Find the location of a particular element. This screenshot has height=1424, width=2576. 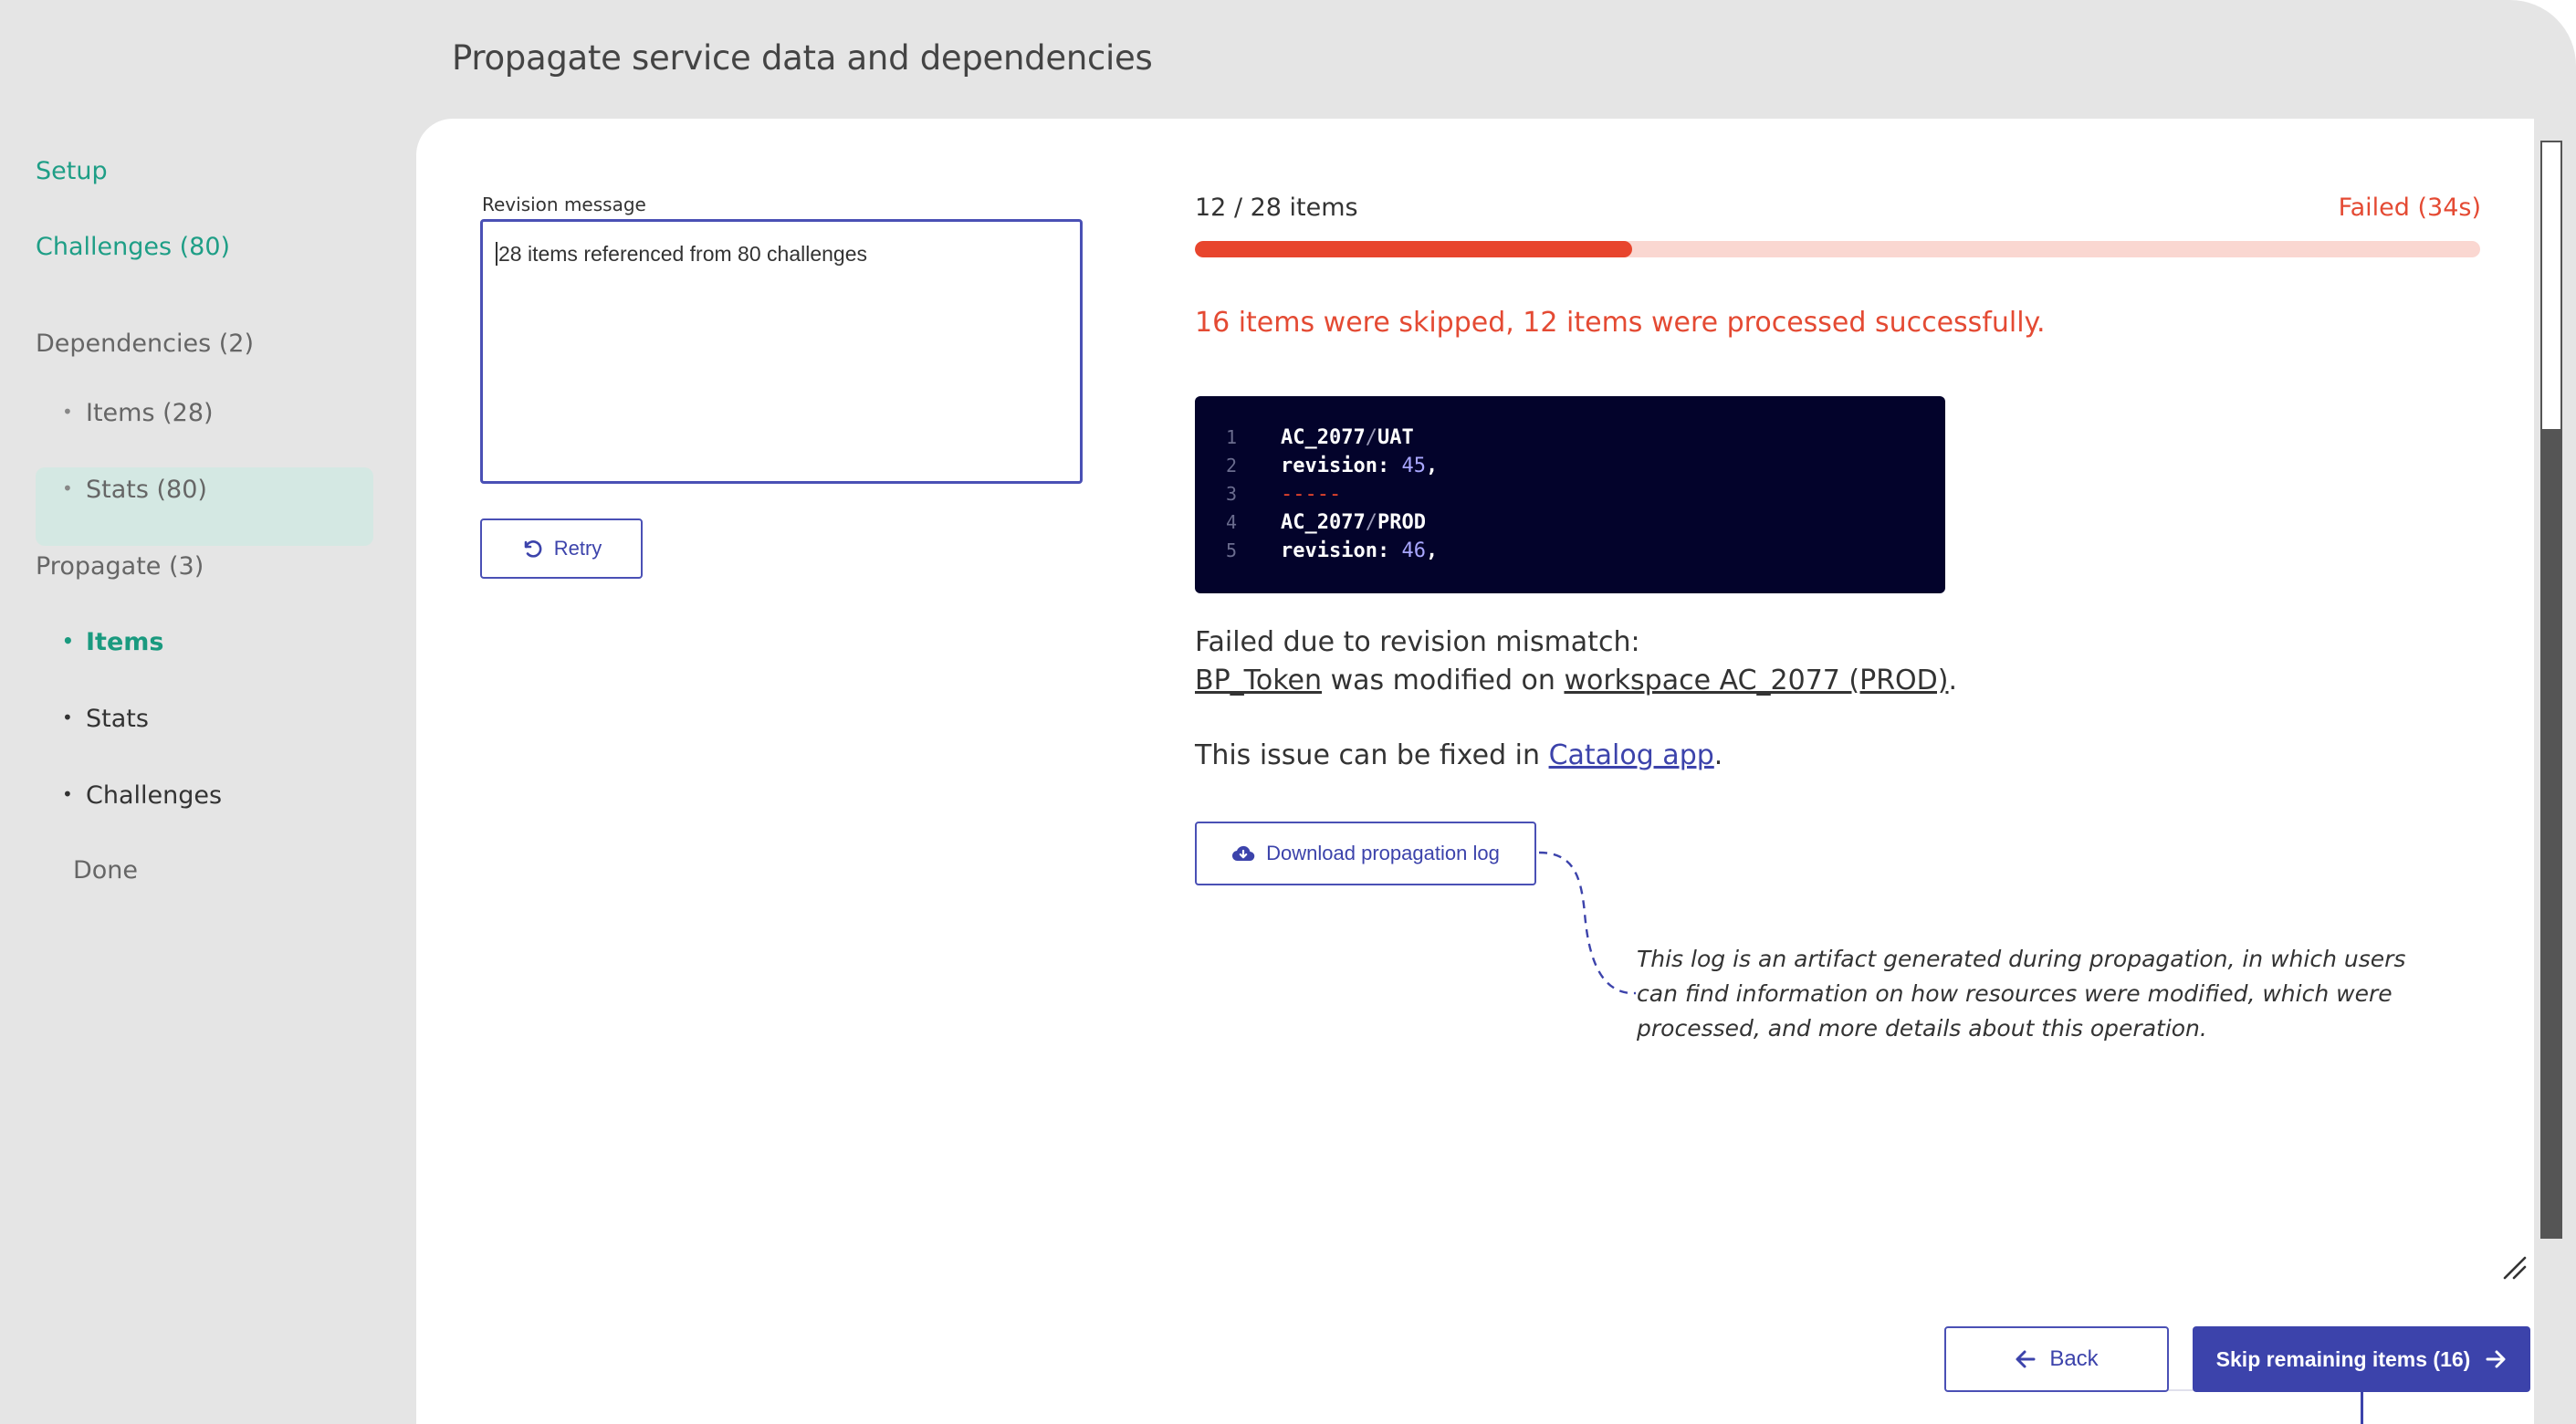

arrow-right-icon is located at coordinates (2496, 1359).